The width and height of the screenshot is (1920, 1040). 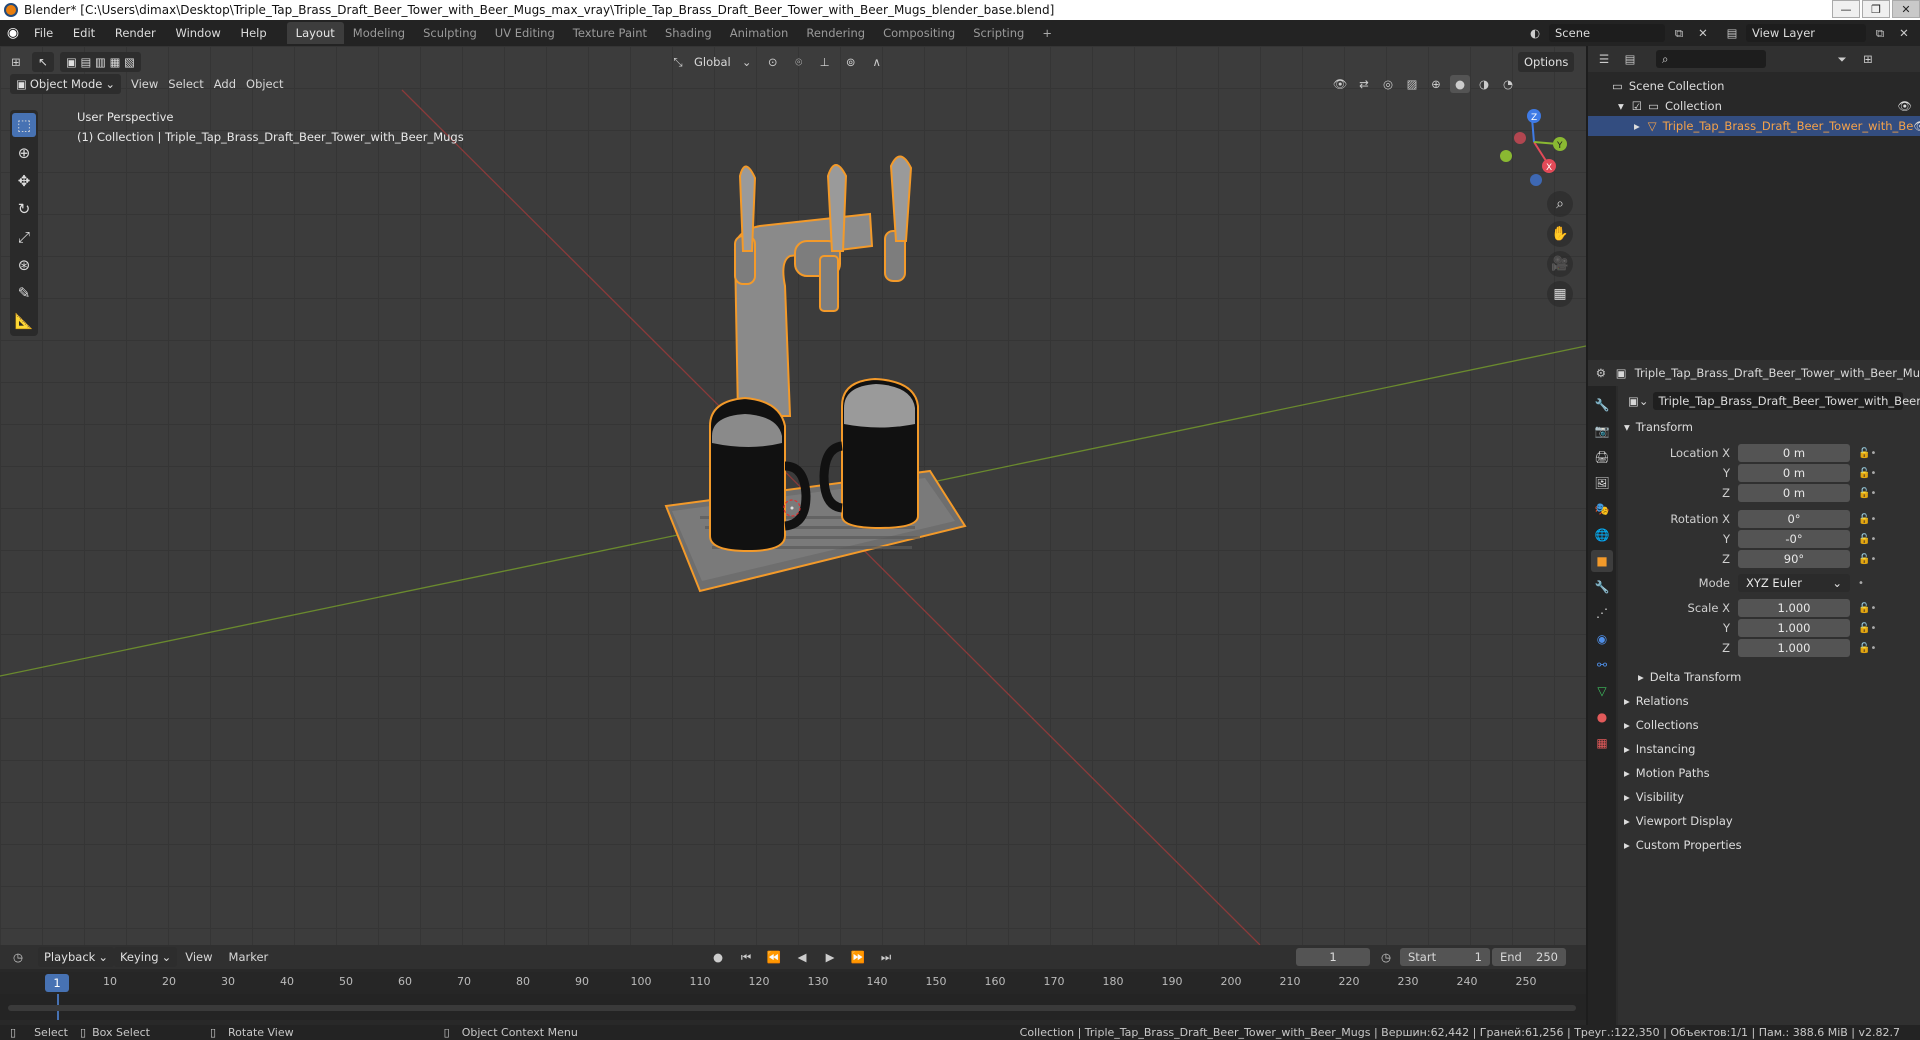 I want to click on maximize-button: ❐, so click(x=1876, y=9).